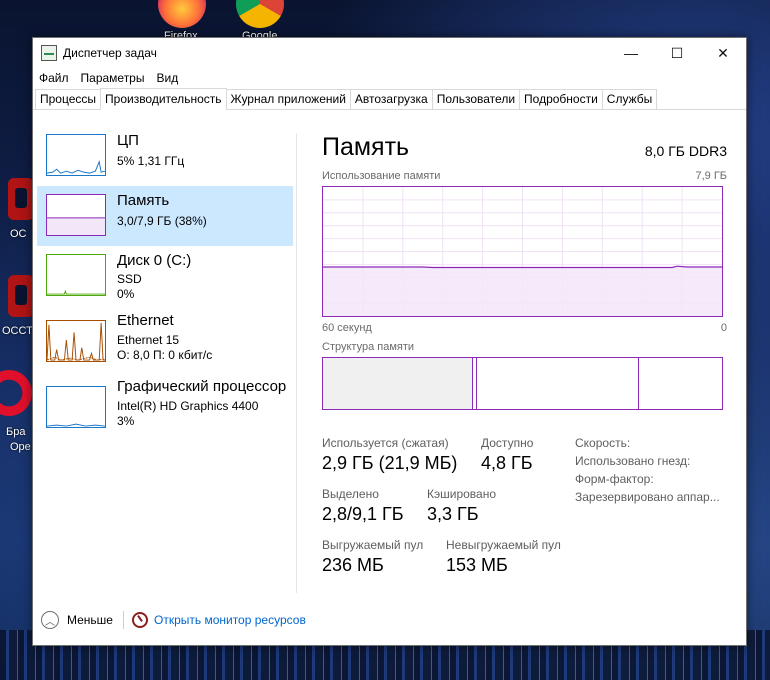 This screenshot has width=770, height=680. Describe the element at coordinates (188, 406) in the screenshot. I see `resource-detail: Intel(R) HD Graphics 4400` at that location.